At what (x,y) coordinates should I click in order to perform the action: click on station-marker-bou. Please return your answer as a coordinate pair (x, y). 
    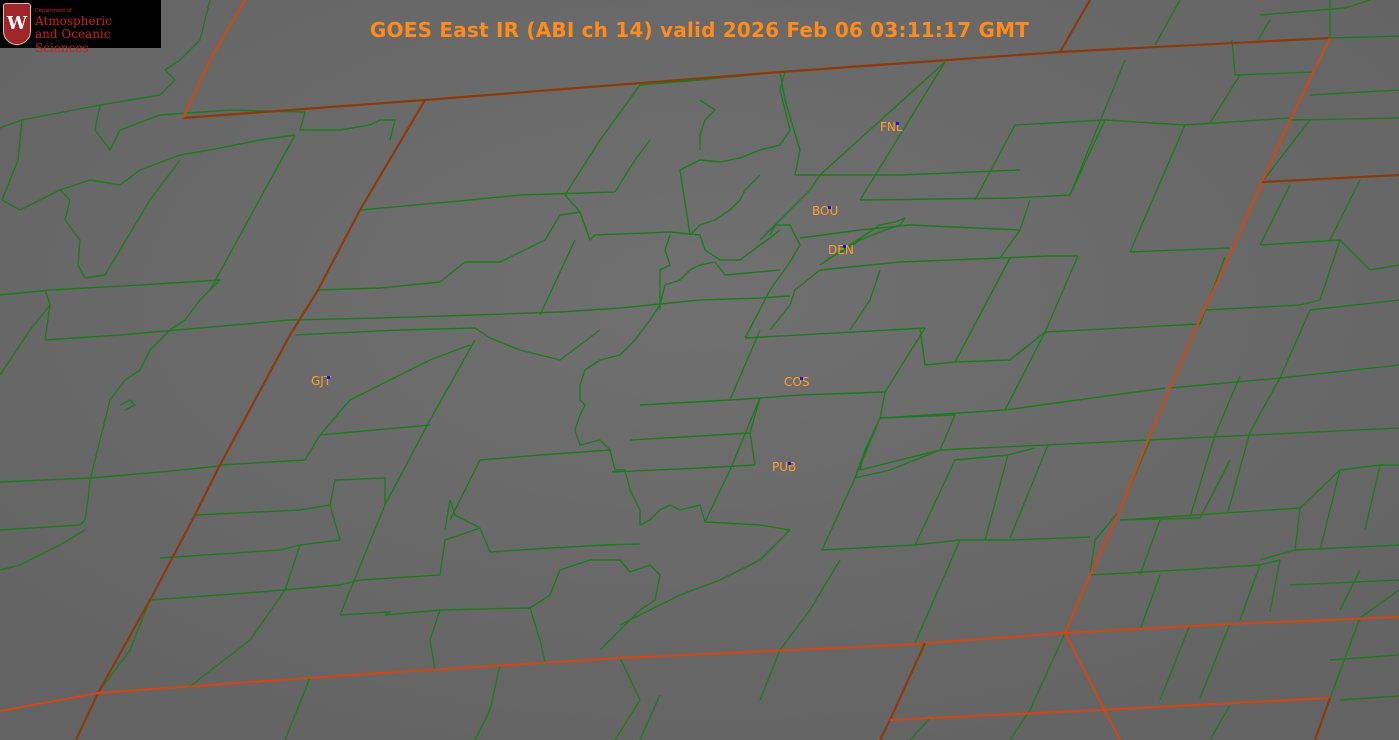
    Looking at the image, I should click on (829, 207).